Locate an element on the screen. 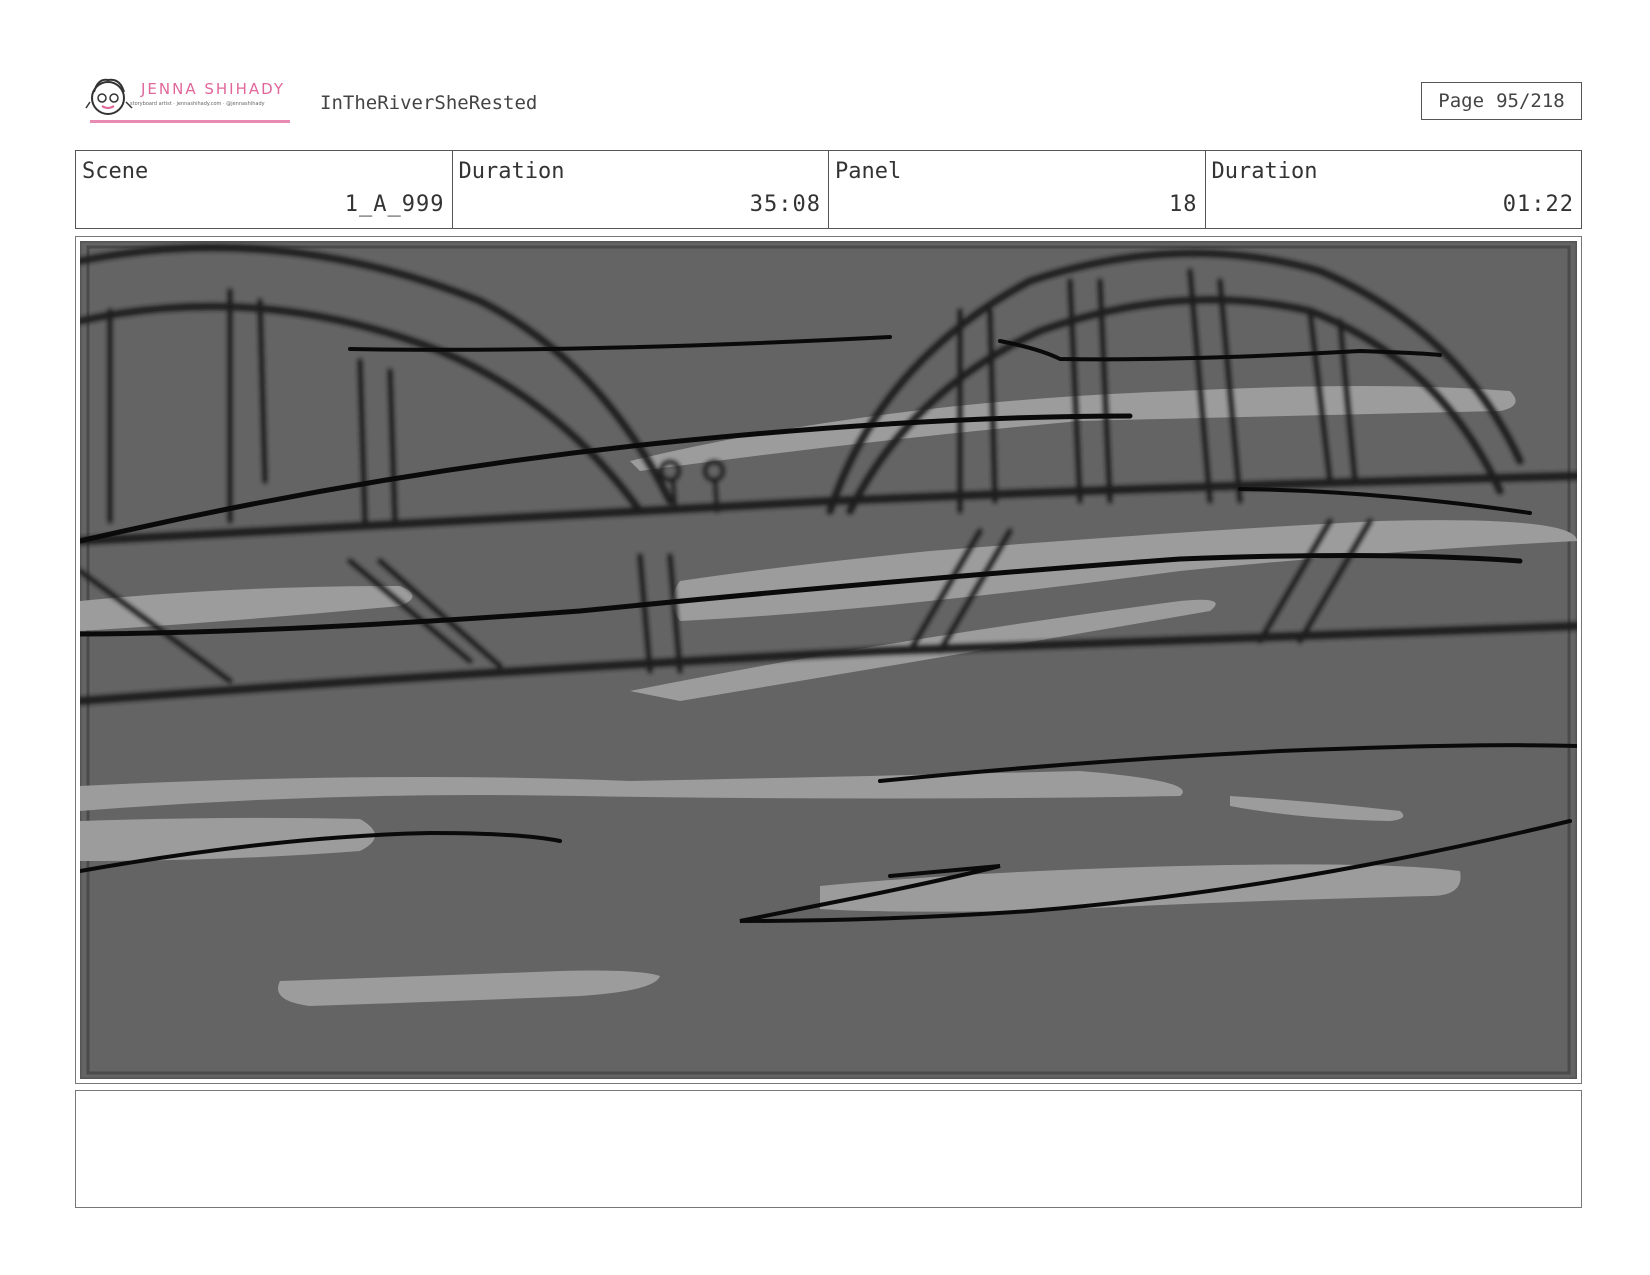 This screenshot has width=1650, height=1275. panel-label: Panel is located at coordinates (868, 171).